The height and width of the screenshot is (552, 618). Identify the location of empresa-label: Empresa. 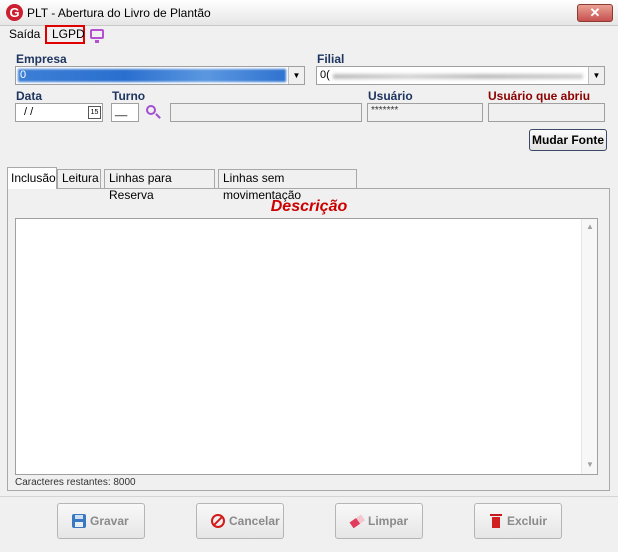
(41, 59).